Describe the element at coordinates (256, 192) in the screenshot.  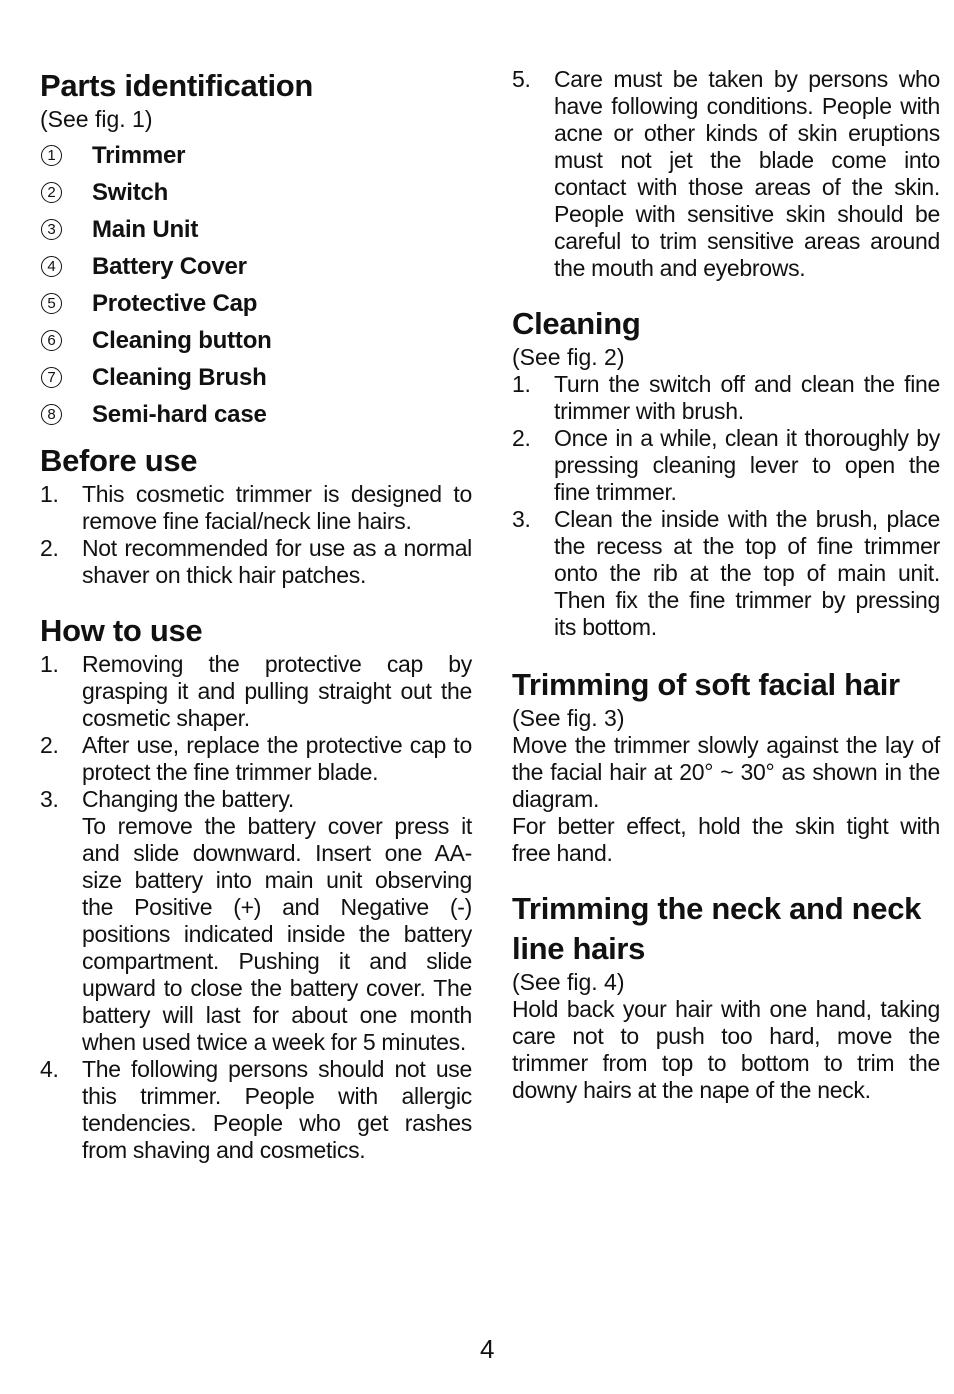
I see `part-item: 2 Switch` at that location.